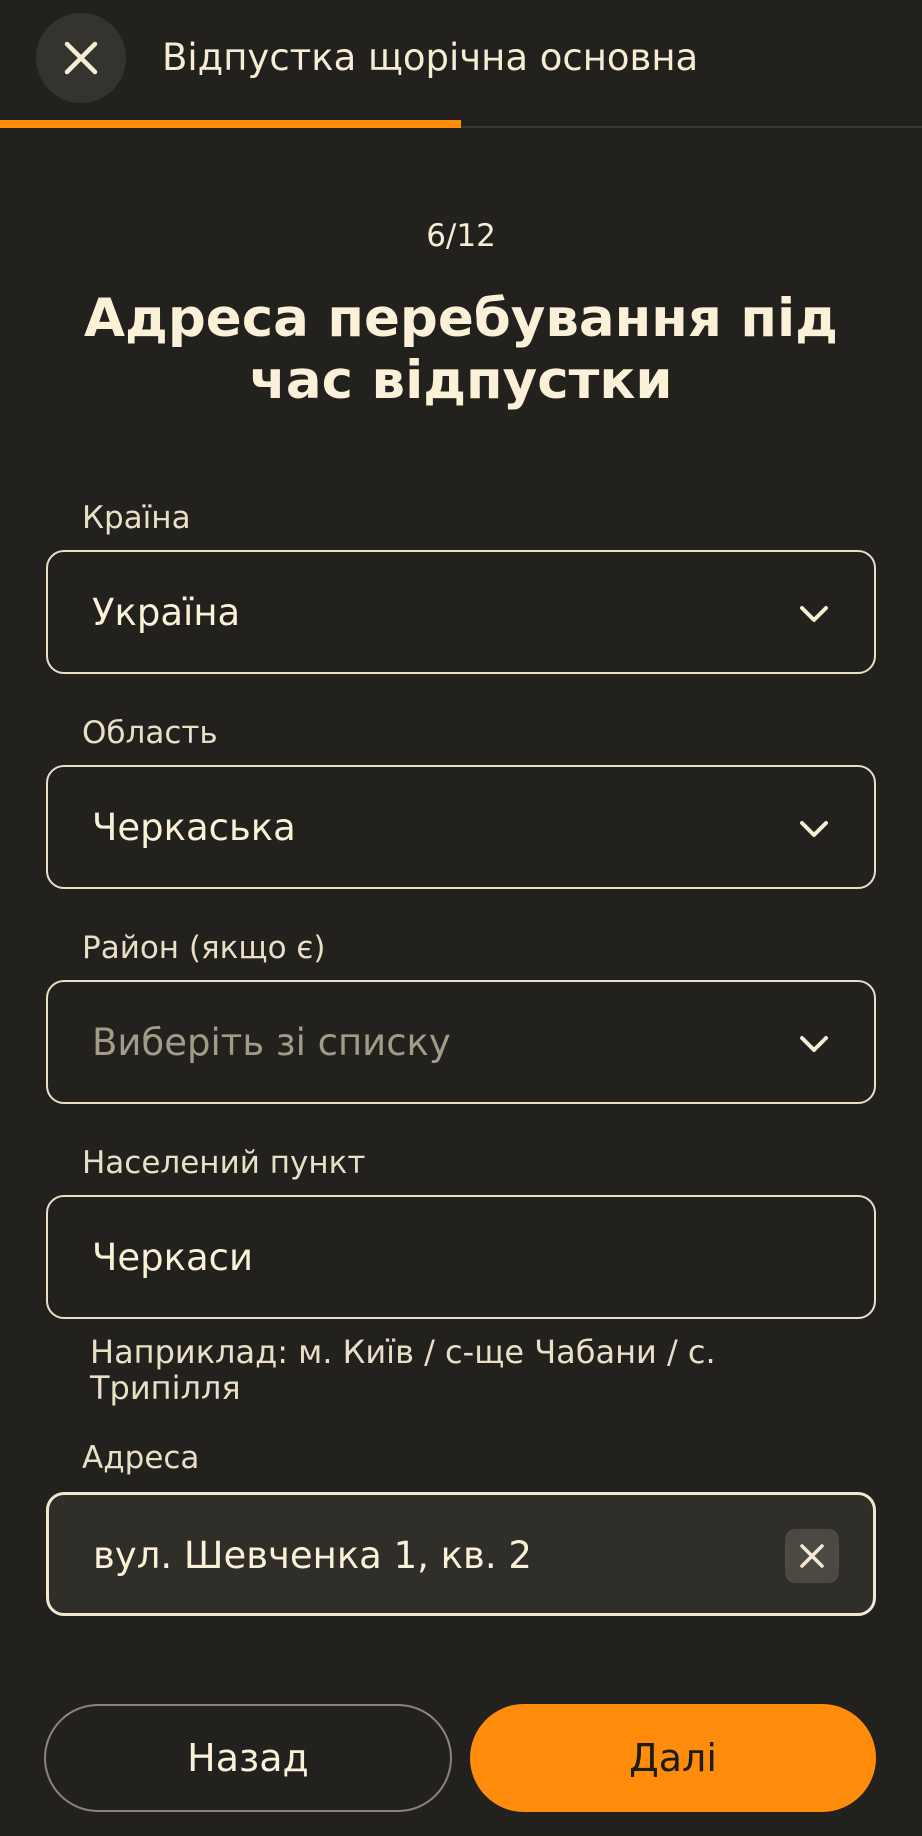  I want to click on close-button, so click(81, 58).